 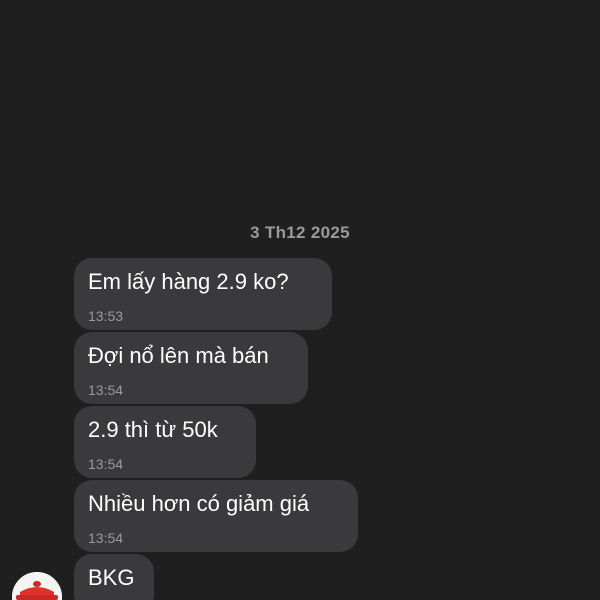 I want to click on red-pot-avatar-icon, so click(x=37, y=586).